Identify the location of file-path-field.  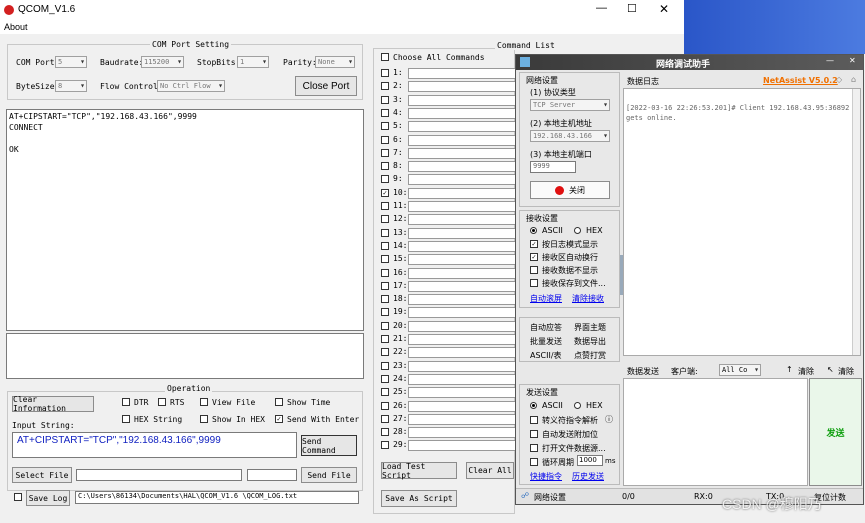
(159, 475).